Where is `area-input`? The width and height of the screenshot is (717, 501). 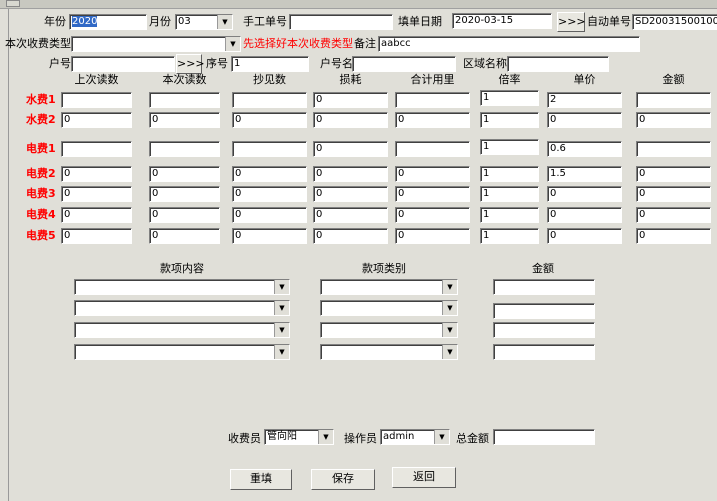 area-input is located at coordinates (558, 64).